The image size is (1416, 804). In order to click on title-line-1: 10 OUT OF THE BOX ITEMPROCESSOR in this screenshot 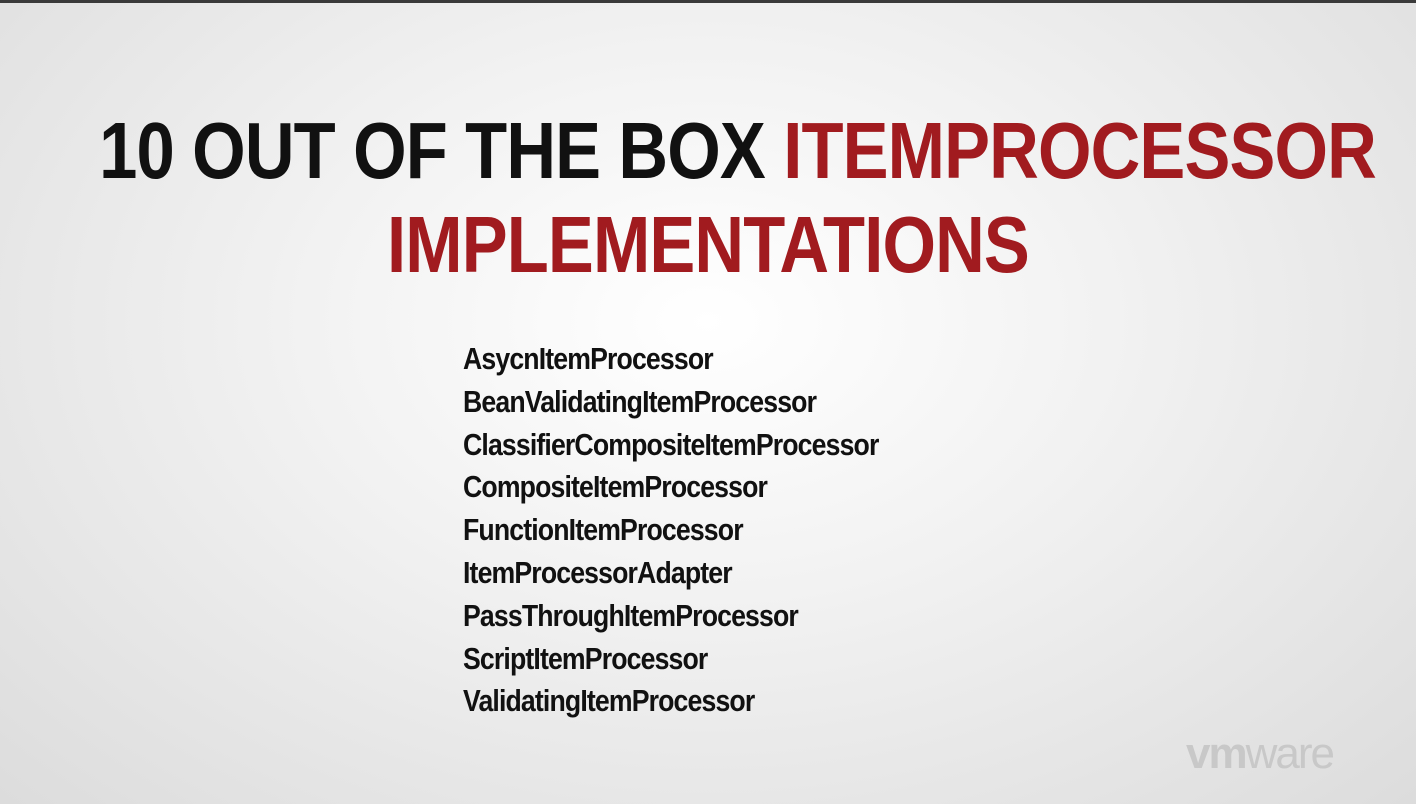, I will do `click(738, 151)`.